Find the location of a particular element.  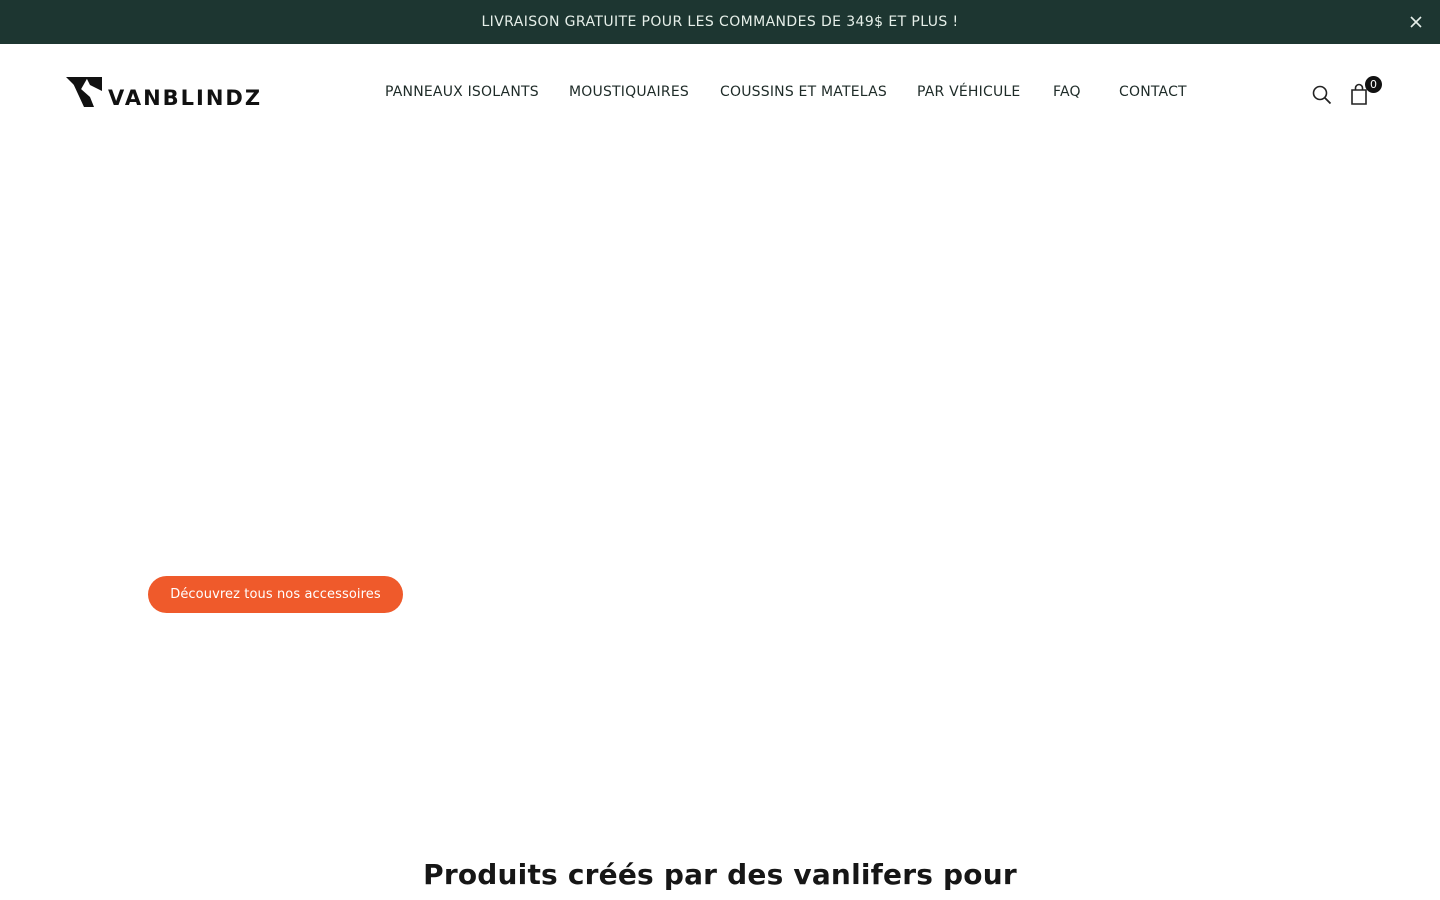

logo-mark-icon is located at coordinates (84, 92).